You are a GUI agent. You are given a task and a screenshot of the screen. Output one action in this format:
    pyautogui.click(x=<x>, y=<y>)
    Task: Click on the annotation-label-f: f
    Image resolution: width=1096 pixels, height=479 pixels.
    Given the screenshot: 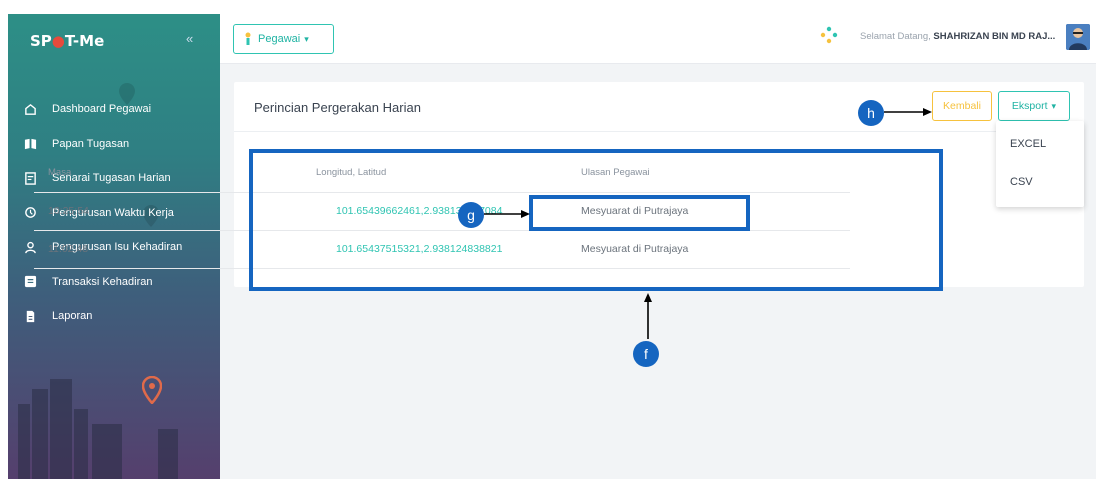 What is the action you would take?
    pyautogui.click(x=646, y=354)
    